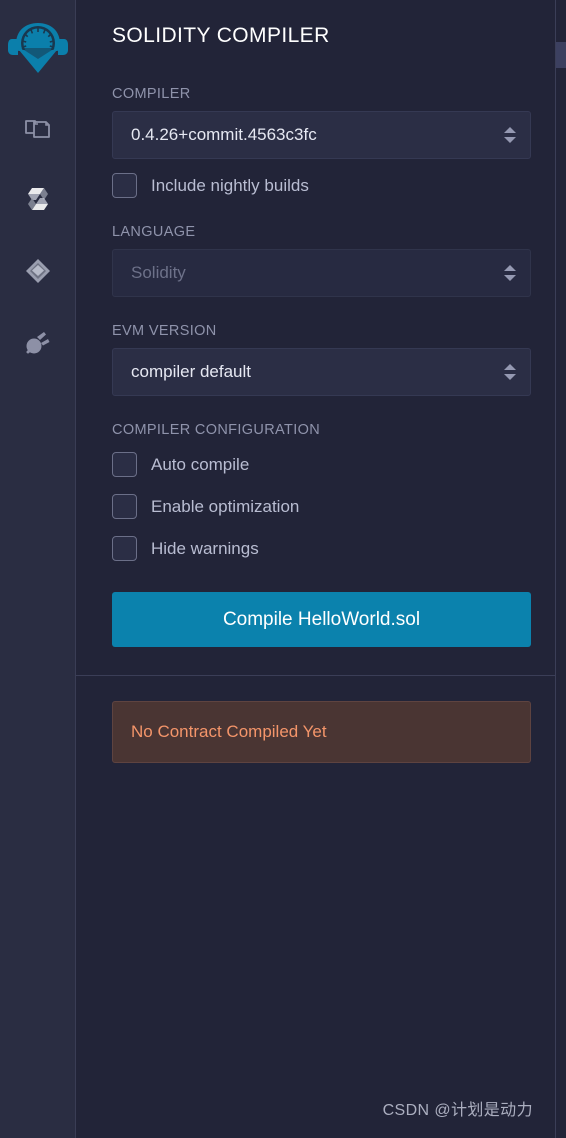 This screenshot has height=1138, width=566. Describe the element at coordinates (124, 465) in the screenshot. I see `auto-compile-checkbox` at that location.